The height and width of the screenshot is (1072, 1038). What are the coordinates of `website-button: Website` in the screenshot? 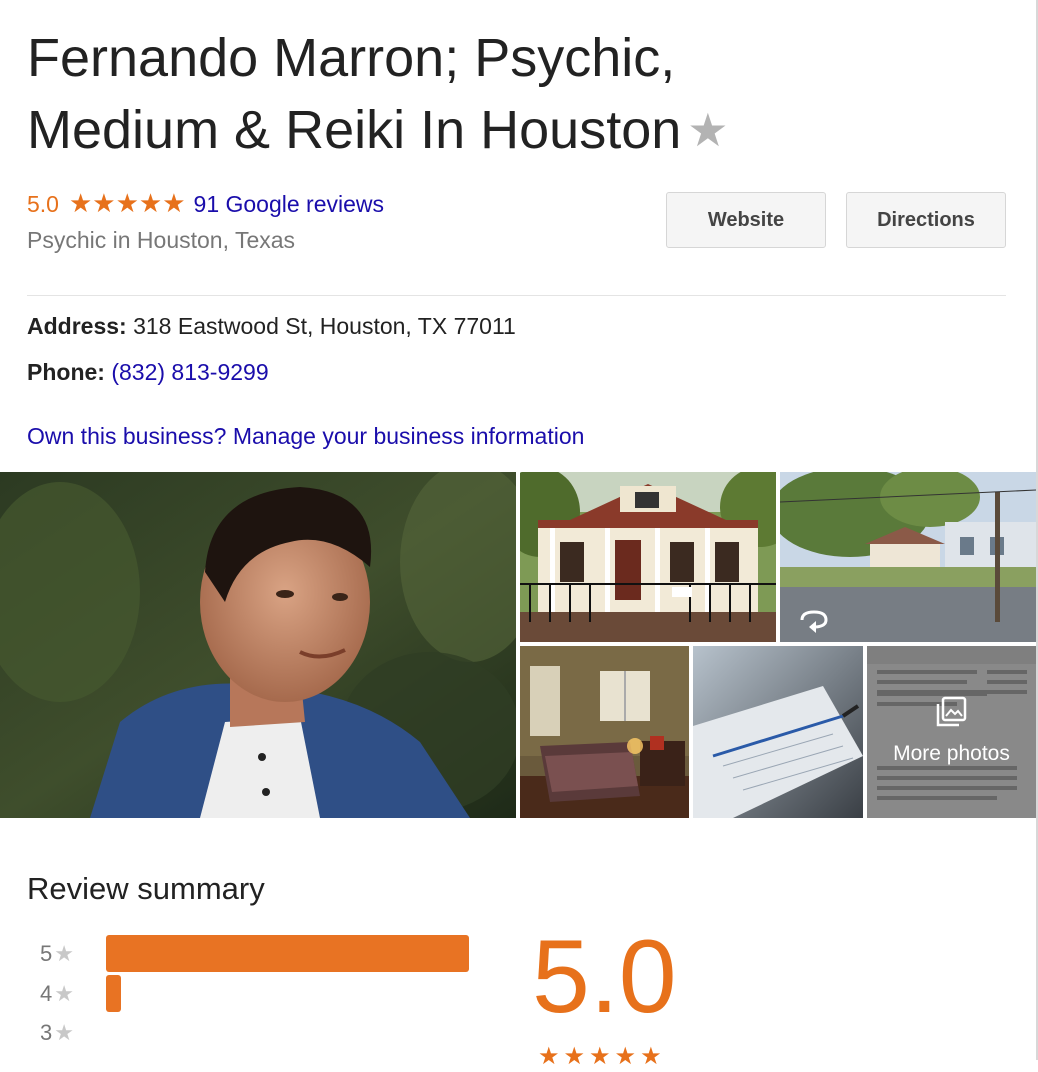 It's located at (746, 220).